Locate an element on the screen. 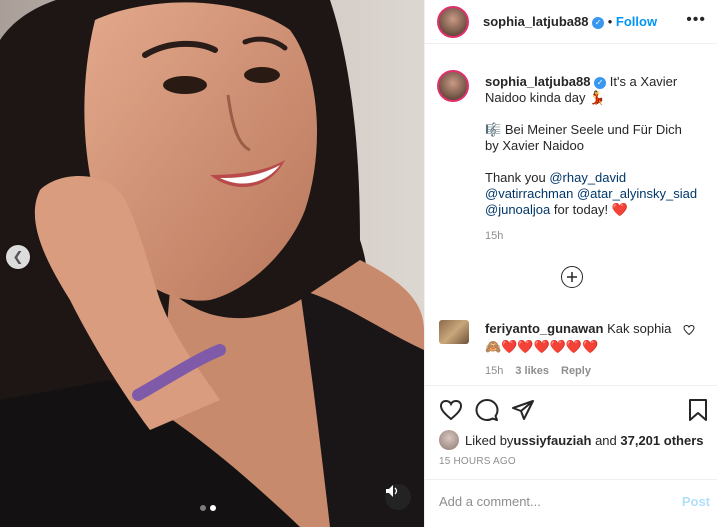  liker-avatar is located at coordinates (449, 440).